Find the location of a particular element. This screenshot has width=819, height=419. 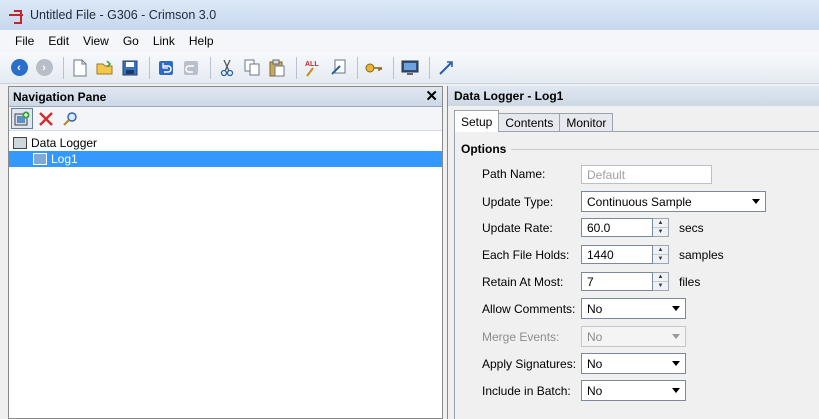

new-button is located at coordinates (80, 68).